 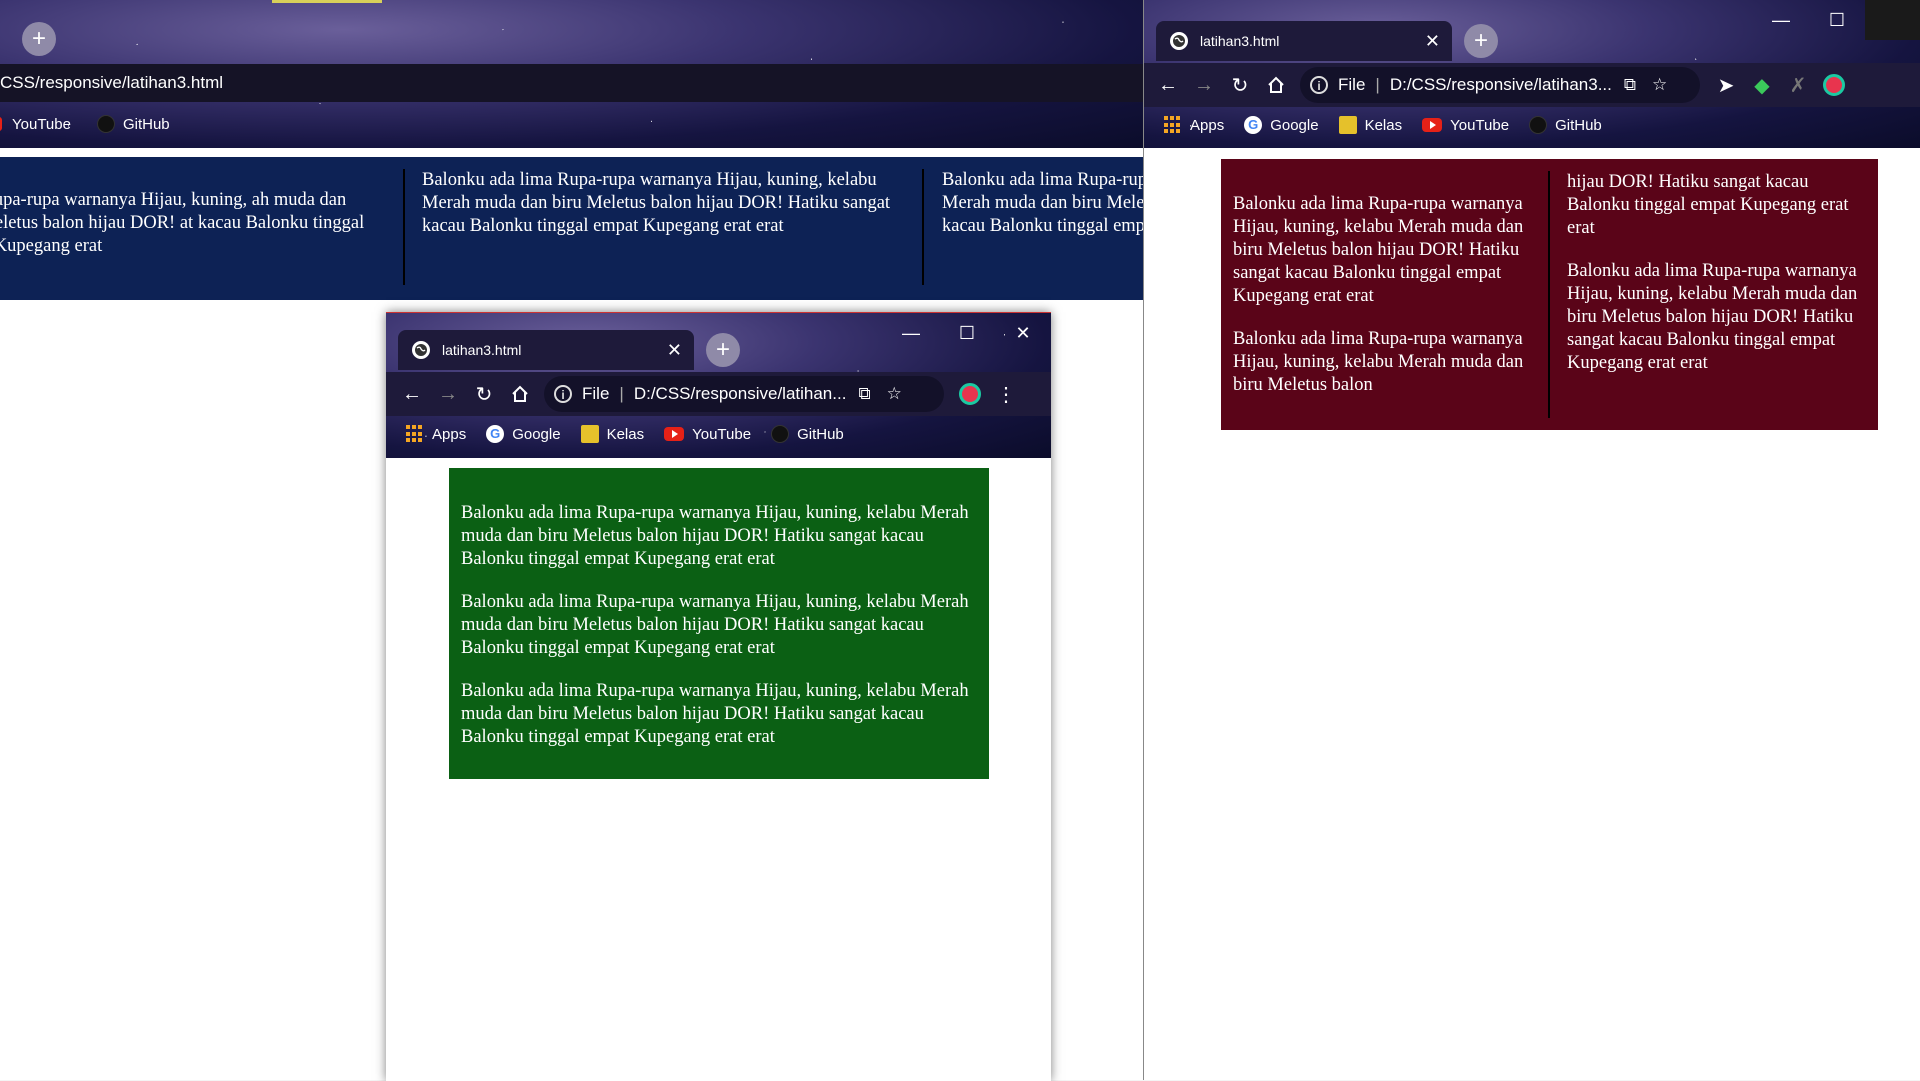 I want to click on bg-bookmark-youtube: YouTube, so click(x=35, y=124).